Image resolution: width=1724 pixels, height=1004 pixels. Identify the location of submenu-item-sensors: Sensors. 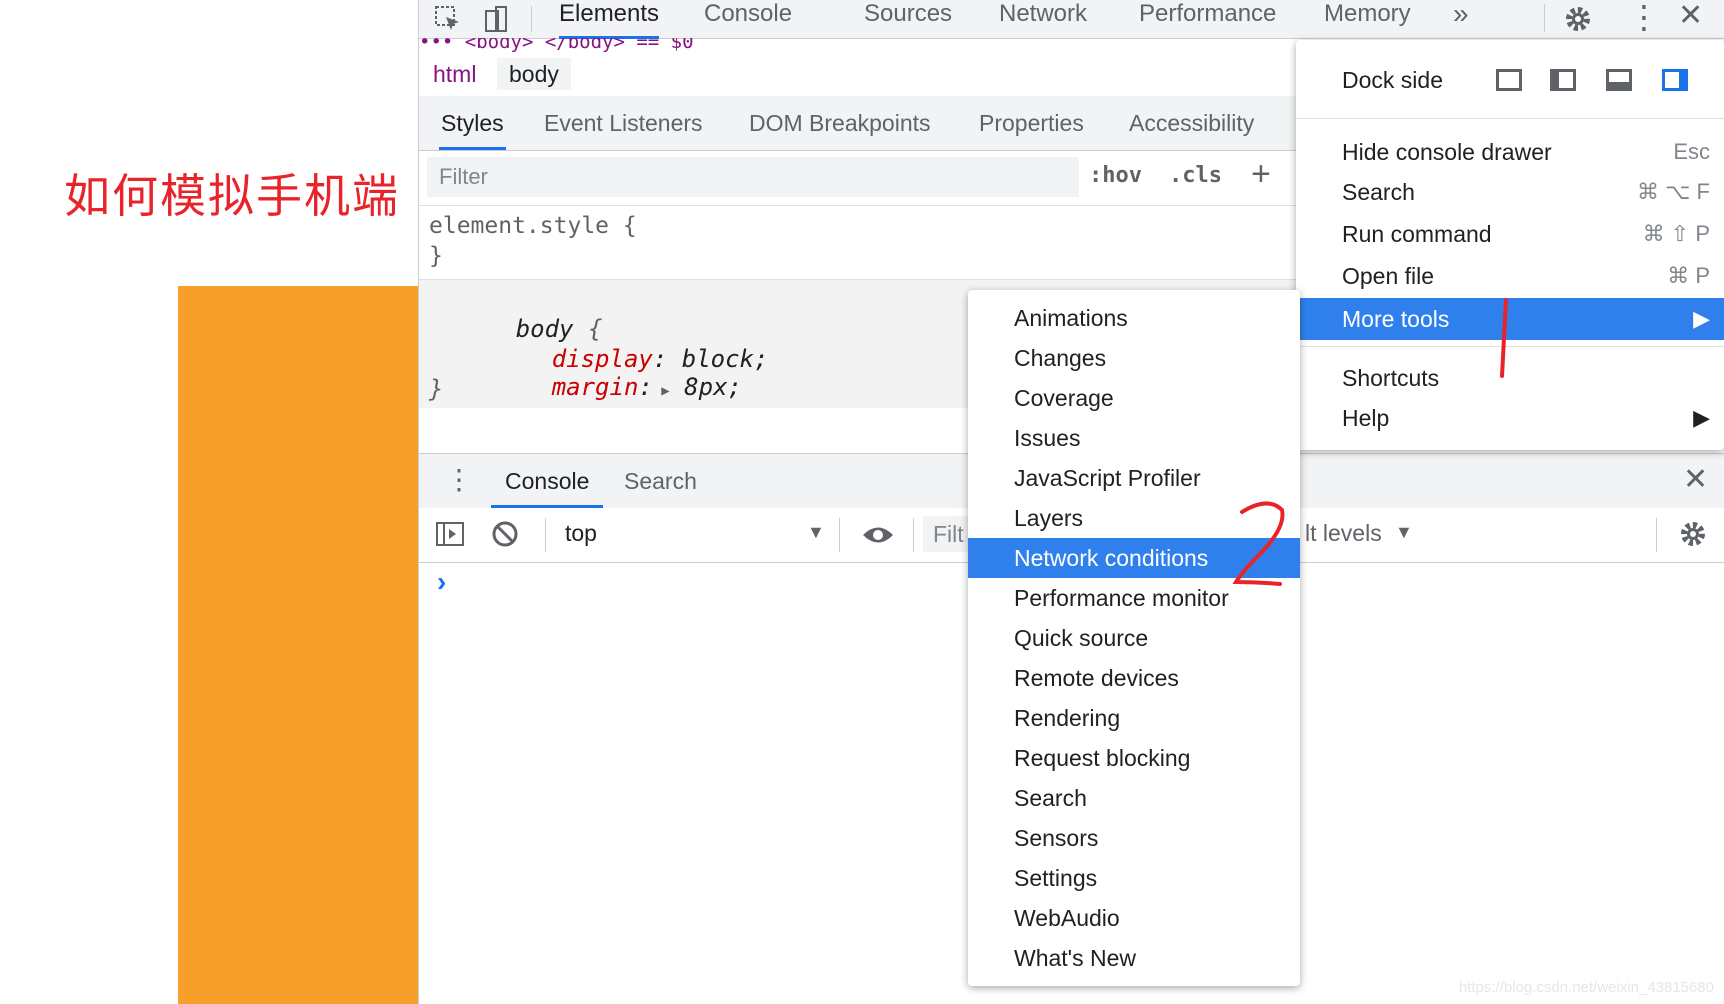
(1134, 838).